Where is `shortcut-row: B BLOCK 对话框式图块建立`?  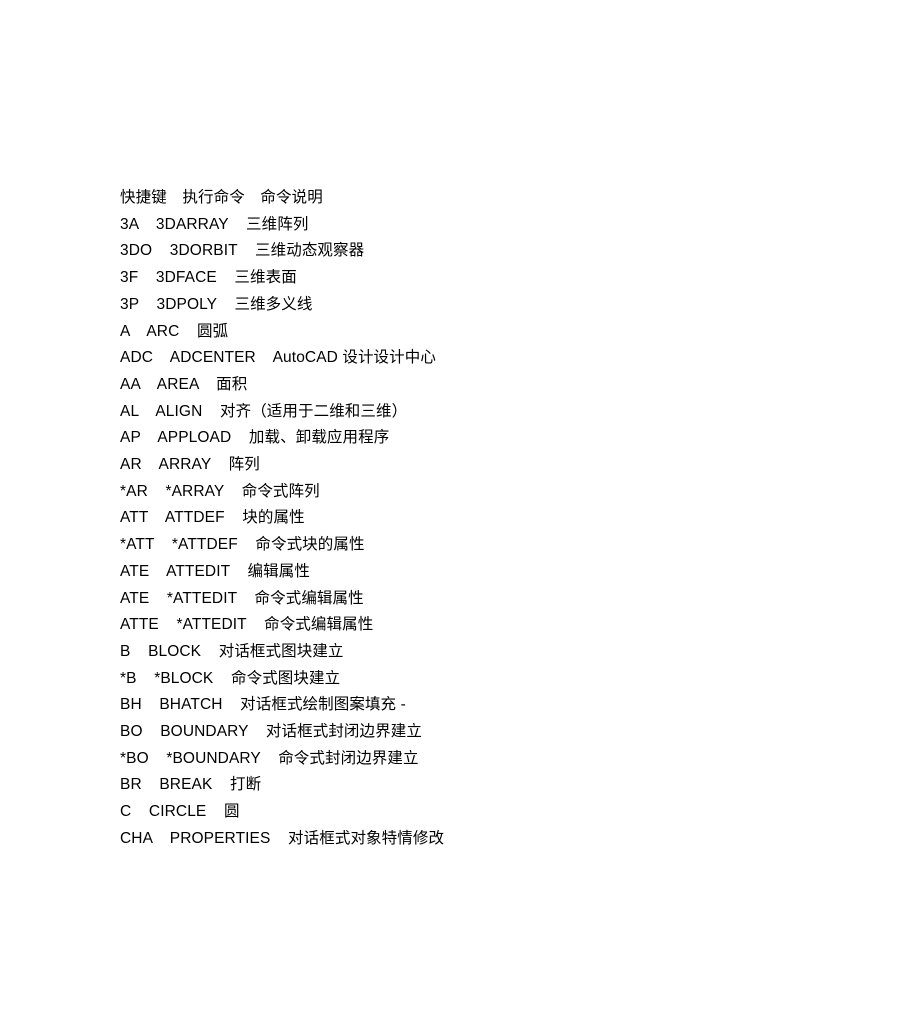 shortcut-row: B BLOCK 对话框式图块建立 is located at coordinates (232, 651).